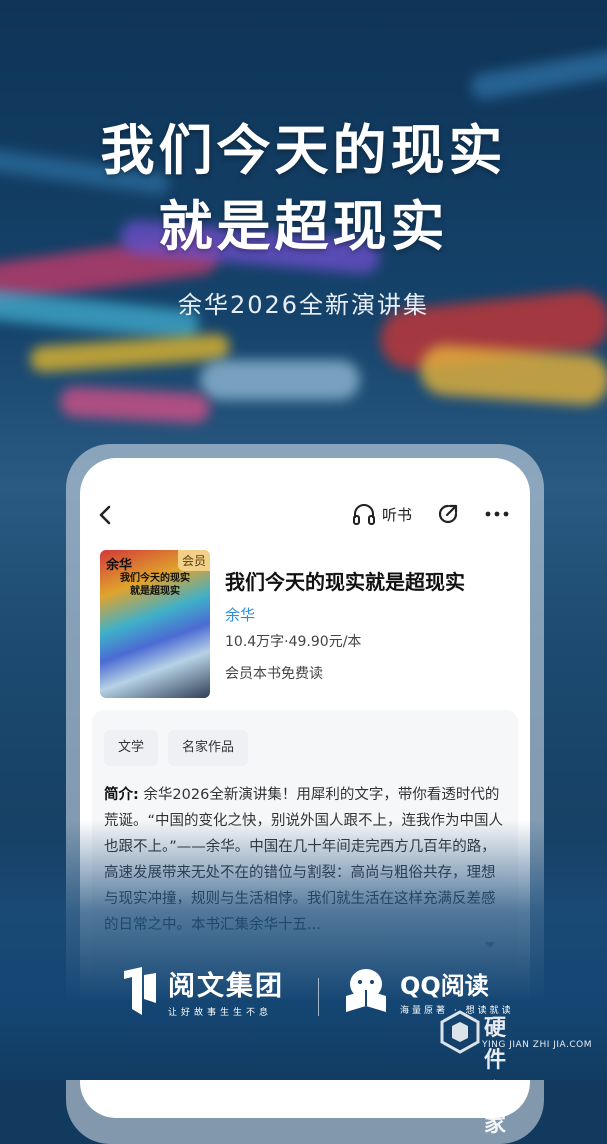 Image resolution: width=607 pixels, height=1144 pixels. Describe the element at coordinates (226, 986) in the screenshot. I see `yuewen-name: 阅文集团` at that location.